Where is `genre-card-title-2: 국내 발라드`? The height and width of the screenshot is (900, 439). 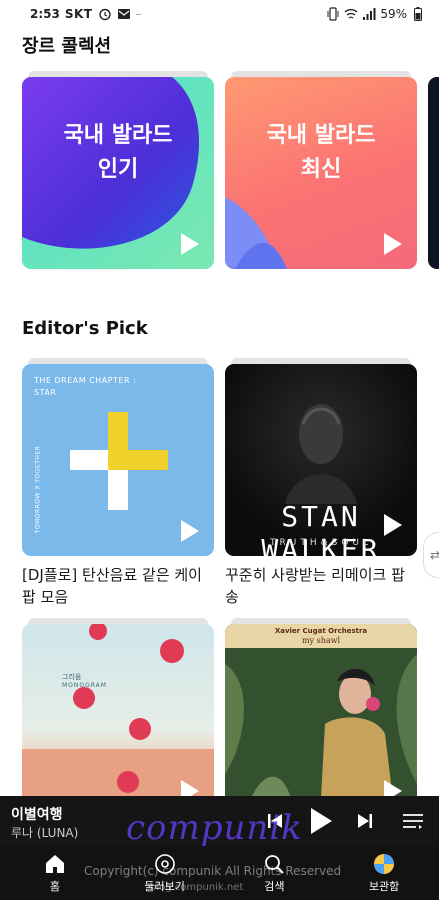 genre-card-title-2: 국내 발라드 is located at coordinates (321, 135).